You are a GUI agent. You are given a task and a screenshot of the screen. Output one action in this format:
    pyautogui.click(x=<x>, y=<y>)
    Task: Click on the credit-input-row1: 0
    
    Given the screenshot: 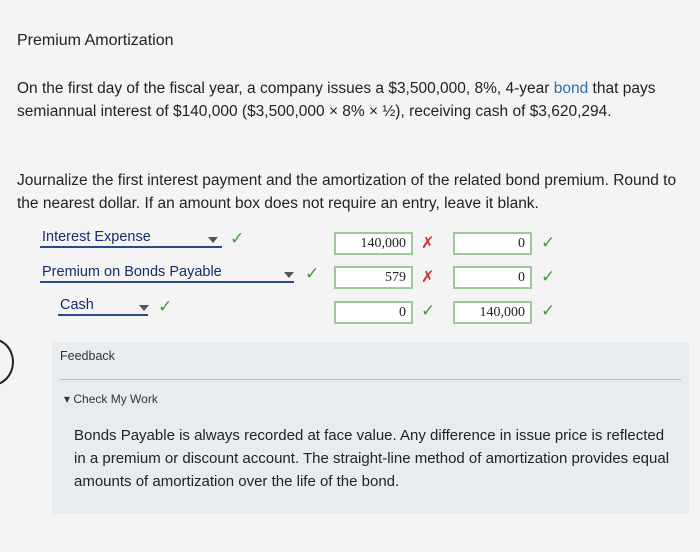 What is the action you would take?
    pyautogui.click(x=492, y=243)
    